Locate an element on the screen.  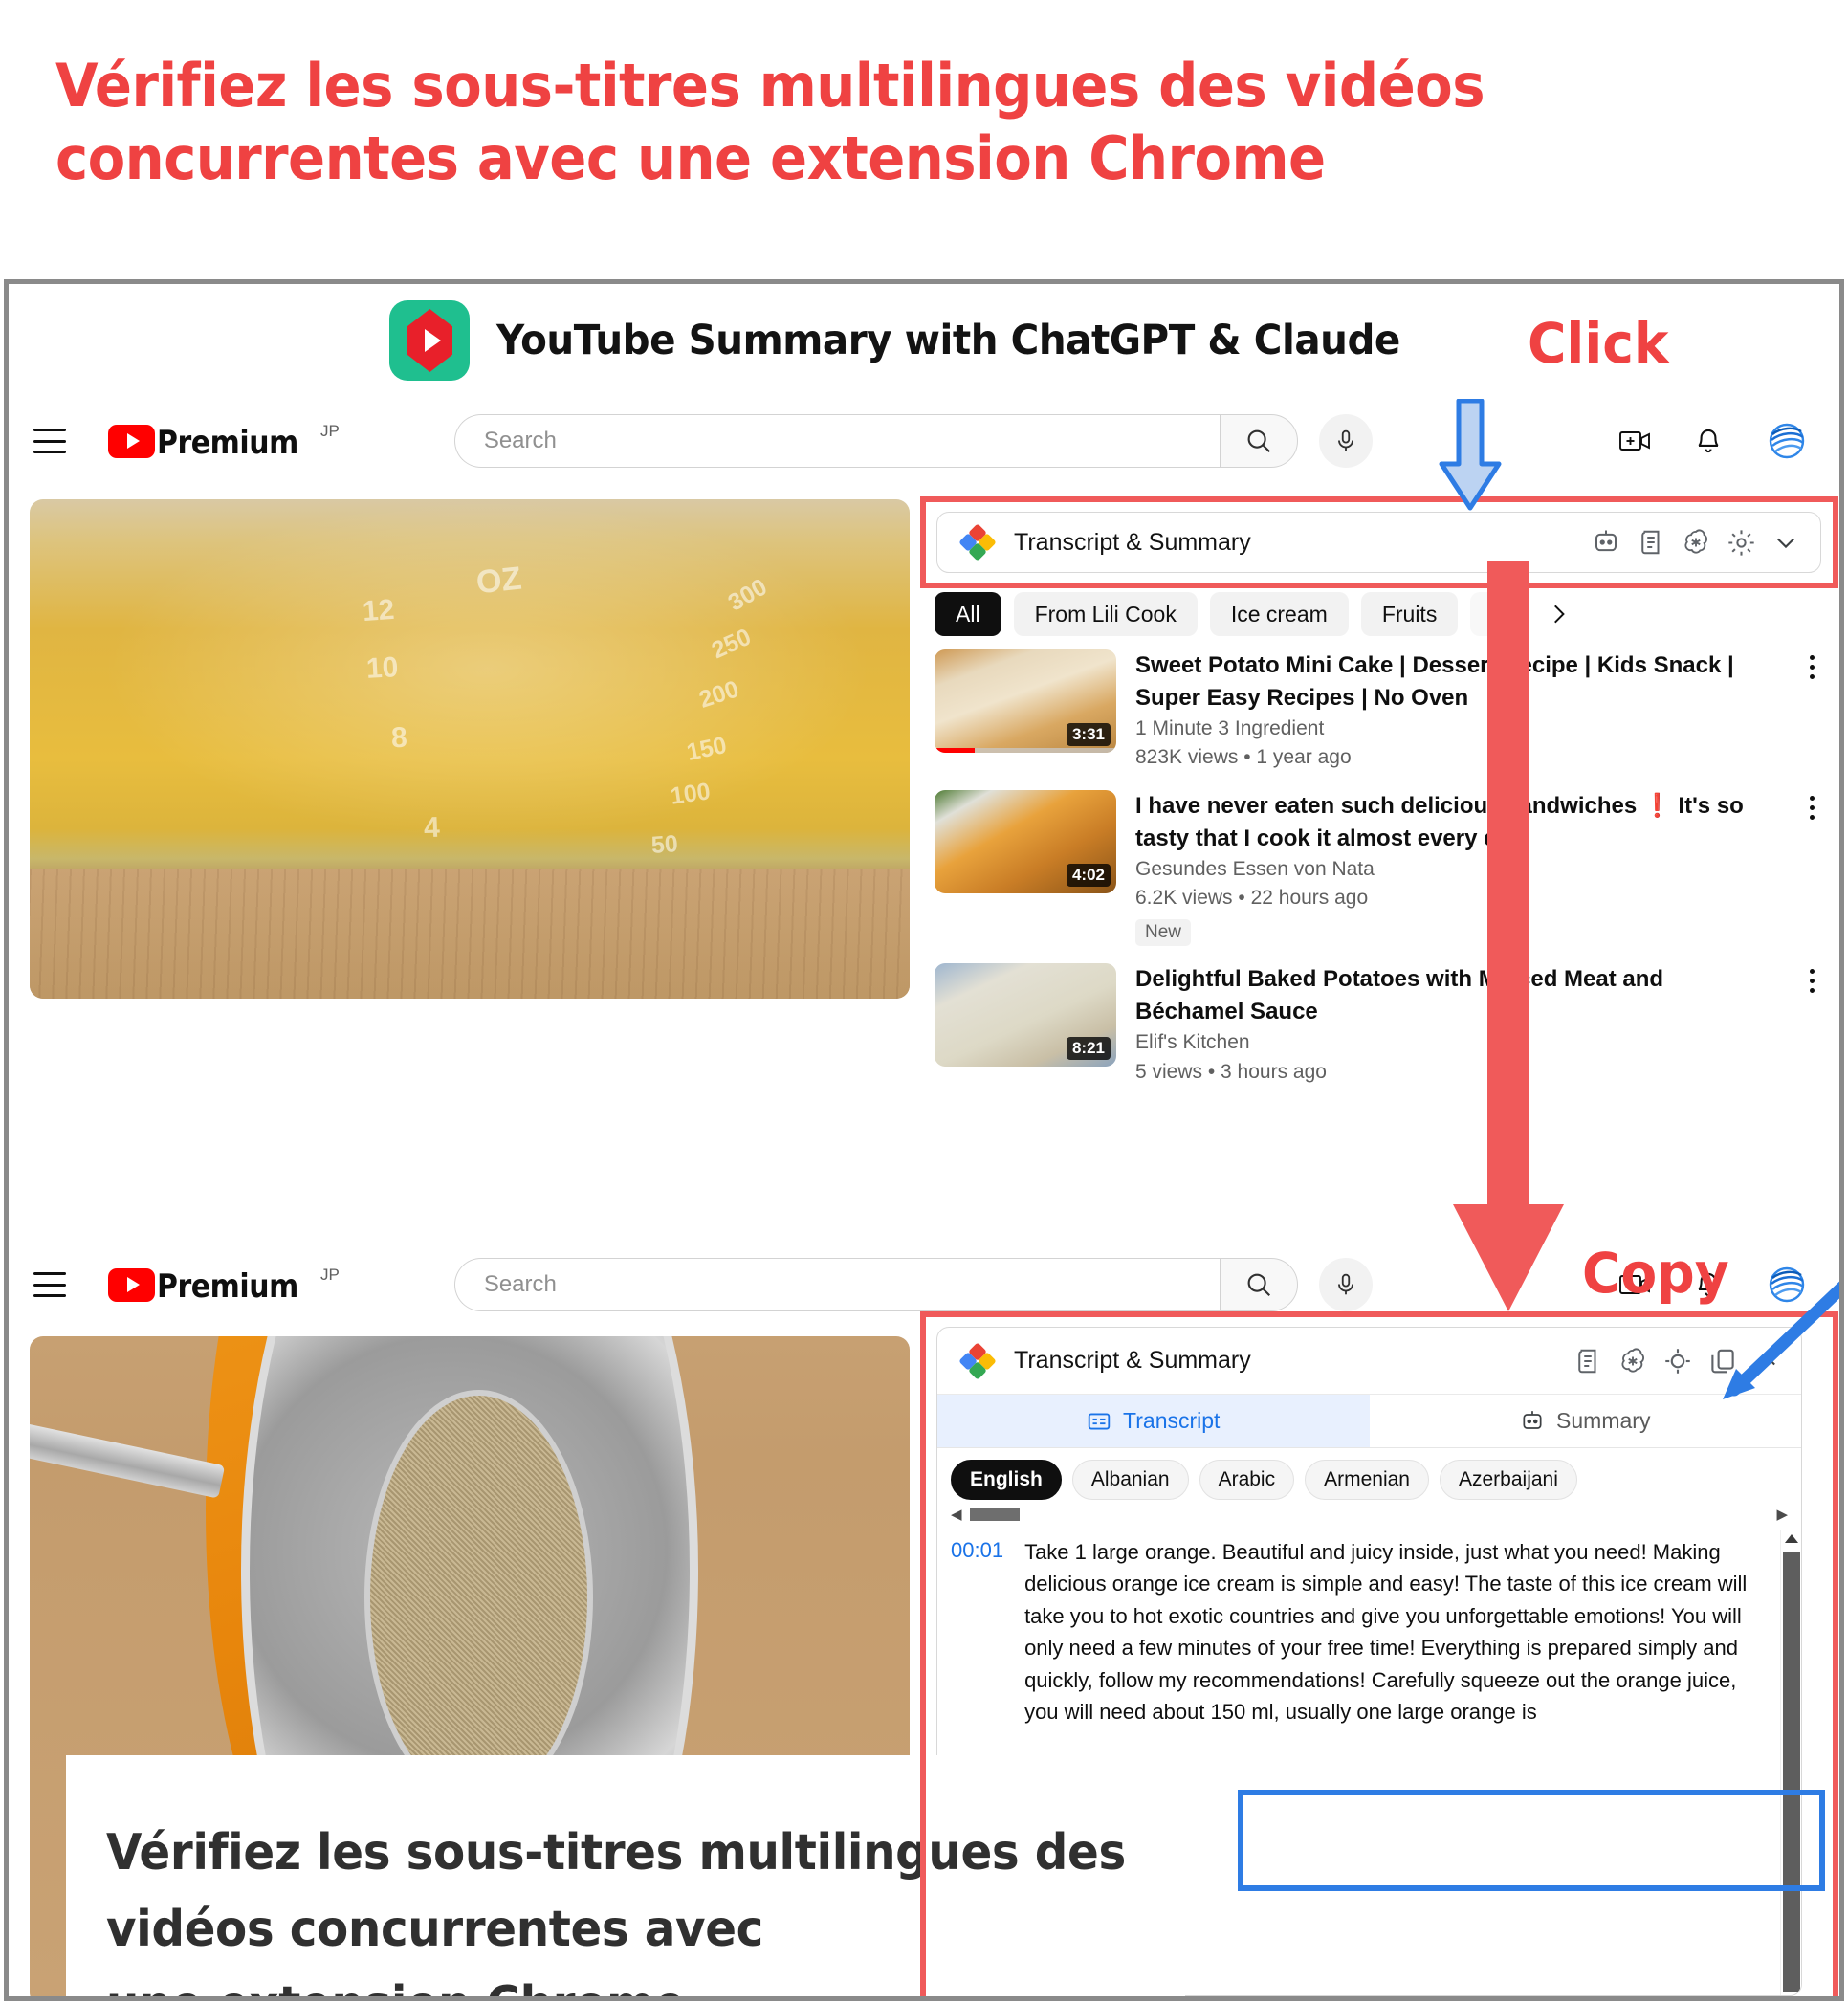
annotation-copy-label: Copy is located at coordinates (1655, 1273).